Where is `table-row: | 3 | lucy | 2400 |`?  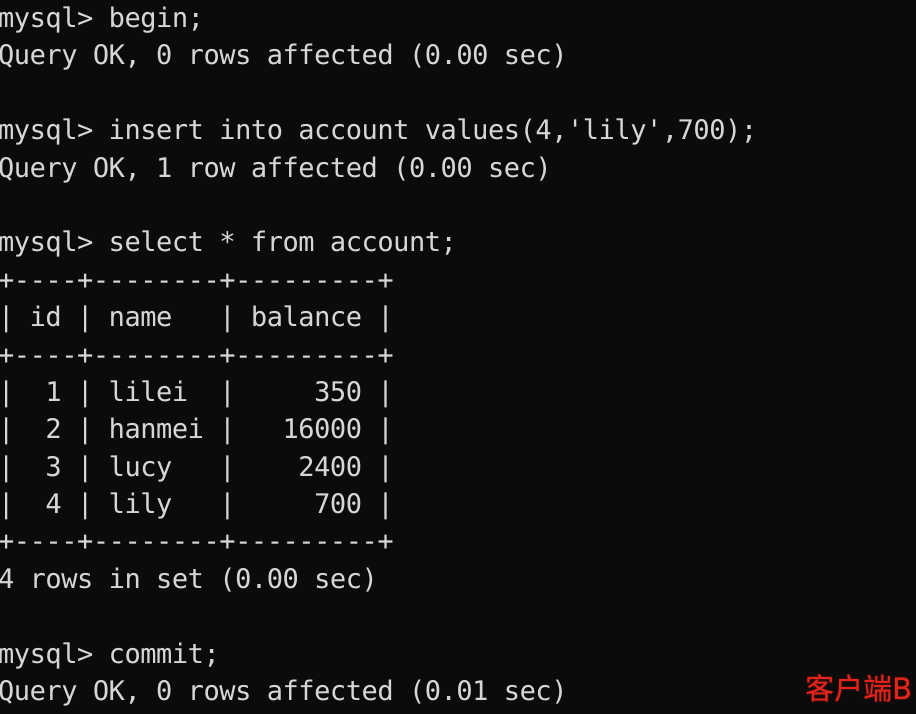
table-row: | 3 | lucy | 2400 | is located at coordinates (197, 467).